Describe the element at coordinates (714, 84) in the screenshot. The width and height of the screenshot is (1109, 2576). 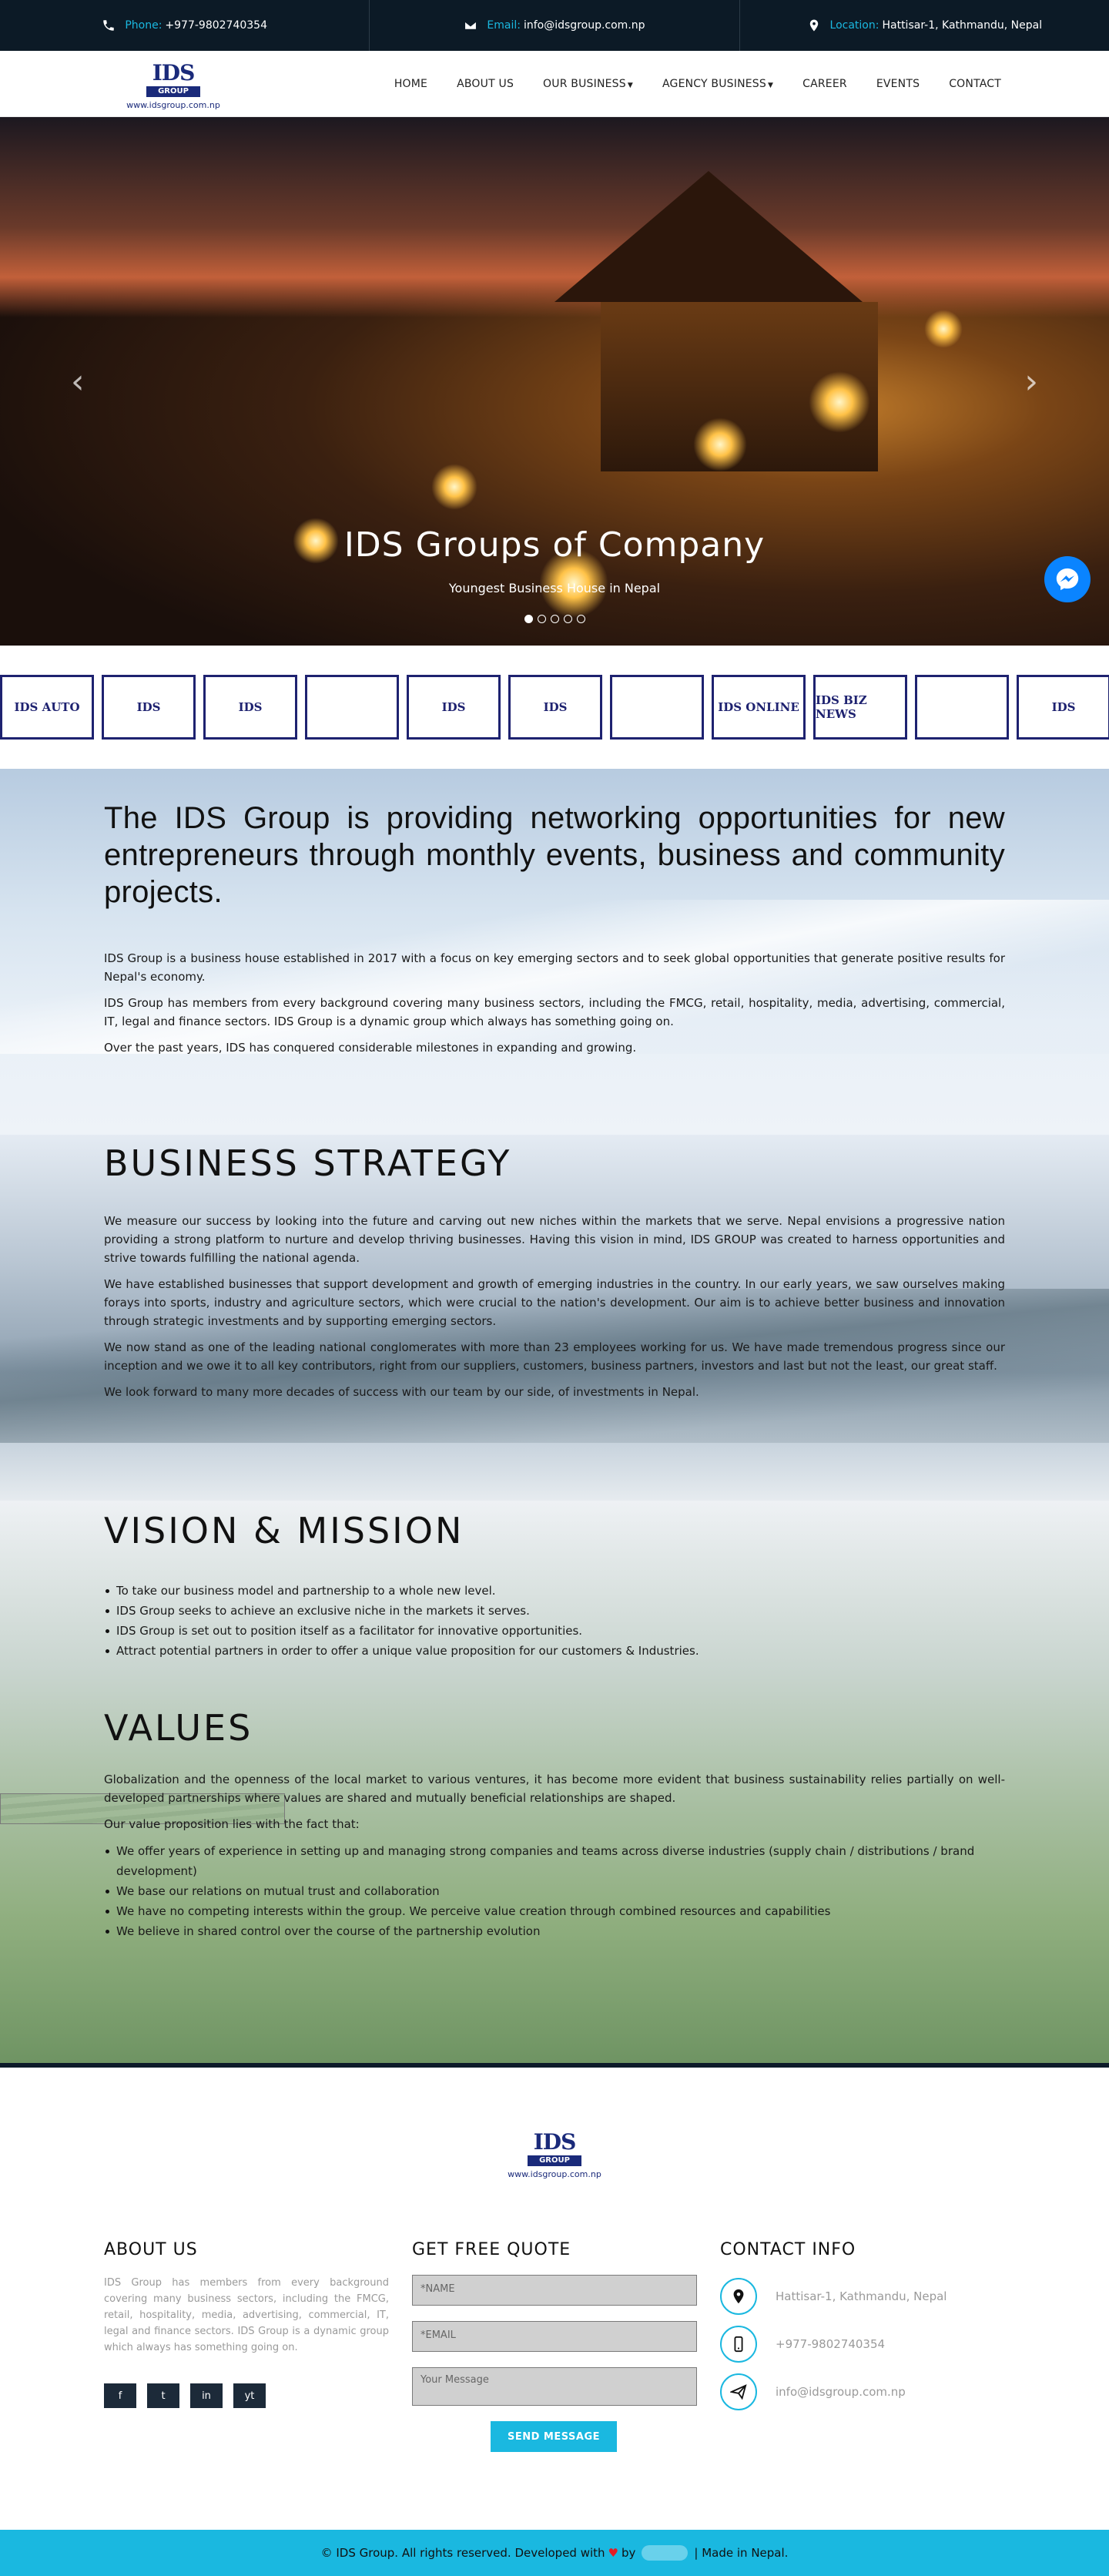
I see `nav-agency-business-label: AGENCY BUSINESS` at that location.